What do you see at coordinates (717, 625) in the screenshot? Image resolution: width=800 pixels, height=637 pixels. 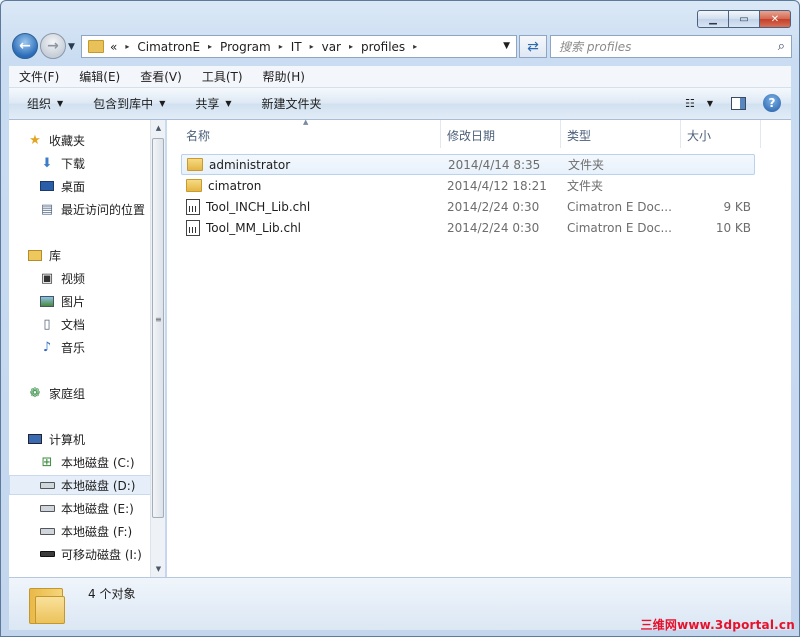 I see `watermark: 三维网www.3dportal.cn` at bounding box center [717, 625].